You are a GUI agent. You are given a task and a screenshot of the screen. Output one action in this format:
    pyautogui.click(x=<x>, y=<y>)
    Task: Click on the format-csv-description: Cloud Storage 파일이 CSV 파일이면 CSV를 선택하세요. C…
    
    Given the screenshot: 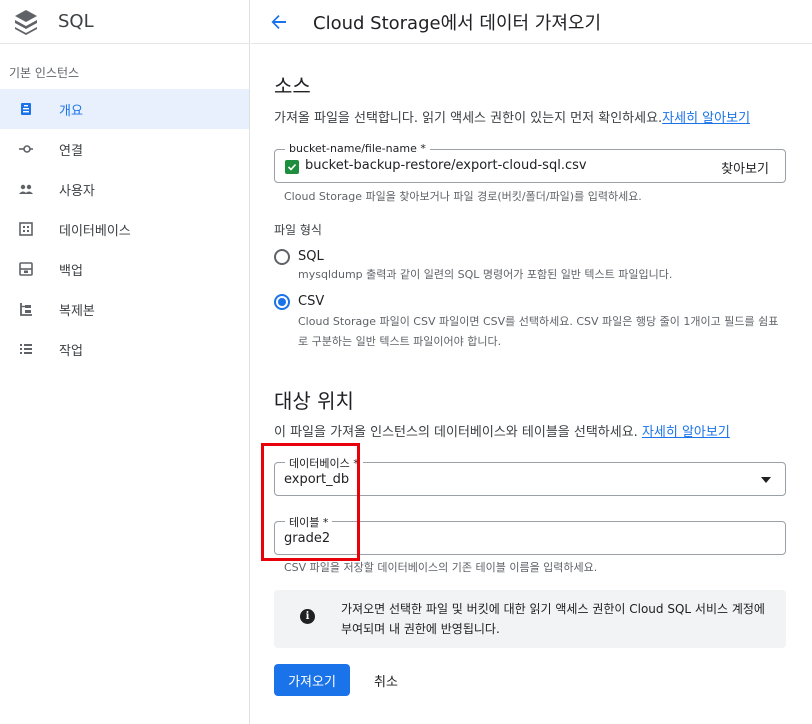 What is the action you would take?
    pyautogui.click(x=538, y=331)
    